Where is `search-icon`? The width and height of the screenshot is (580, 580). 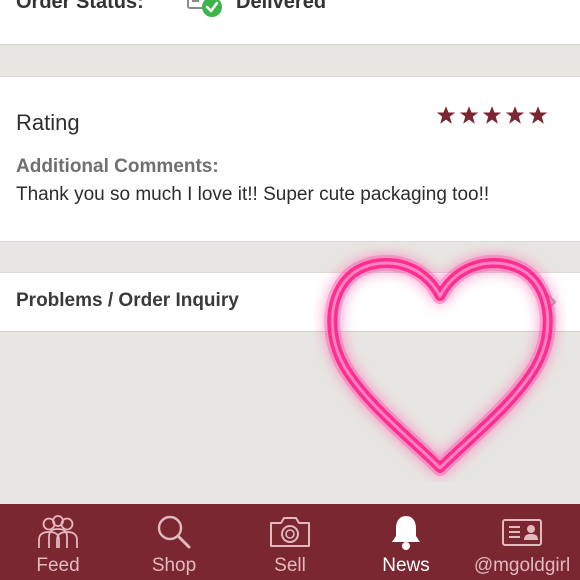 search-icon is located at coordinates (174, 532).